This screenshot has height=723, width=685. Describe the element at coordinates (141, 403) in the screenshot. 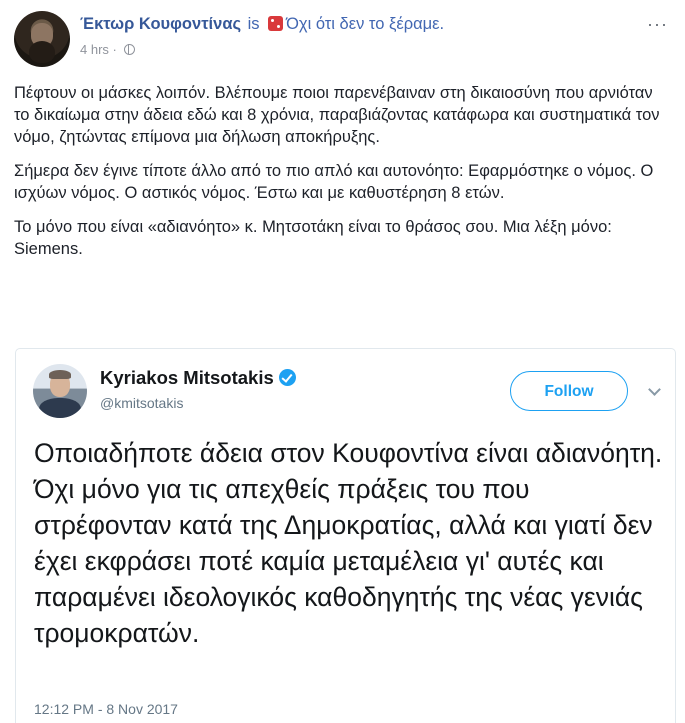

I see `tweet-handle: @kmitsotakis` at that location.